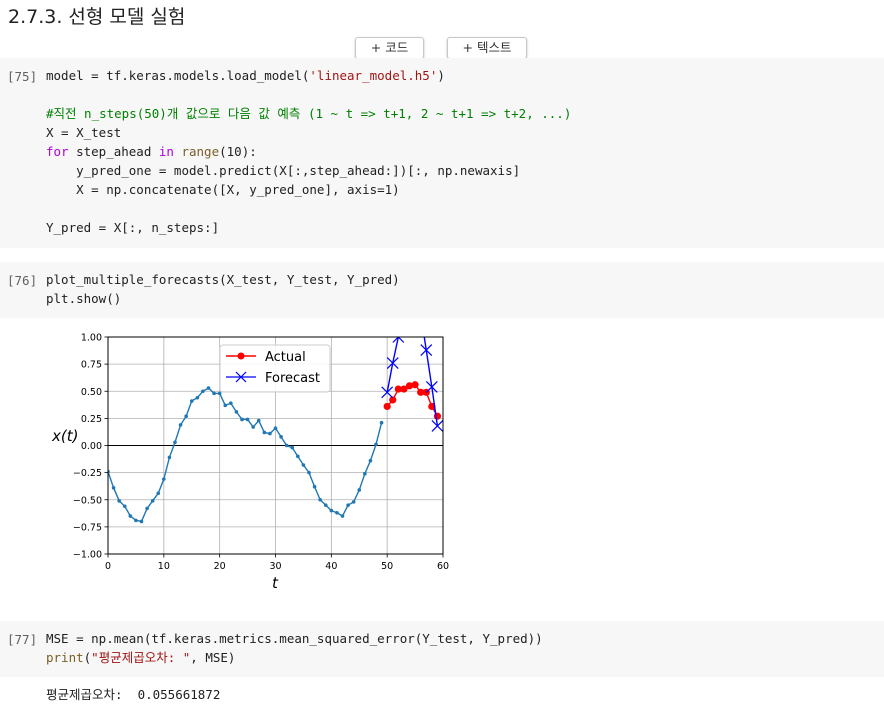 The height and width of the screenshot is (718, 884). Describe the element at coordinates (22, 76) in the screenshot. I see `execution-count: [75]` at that location.